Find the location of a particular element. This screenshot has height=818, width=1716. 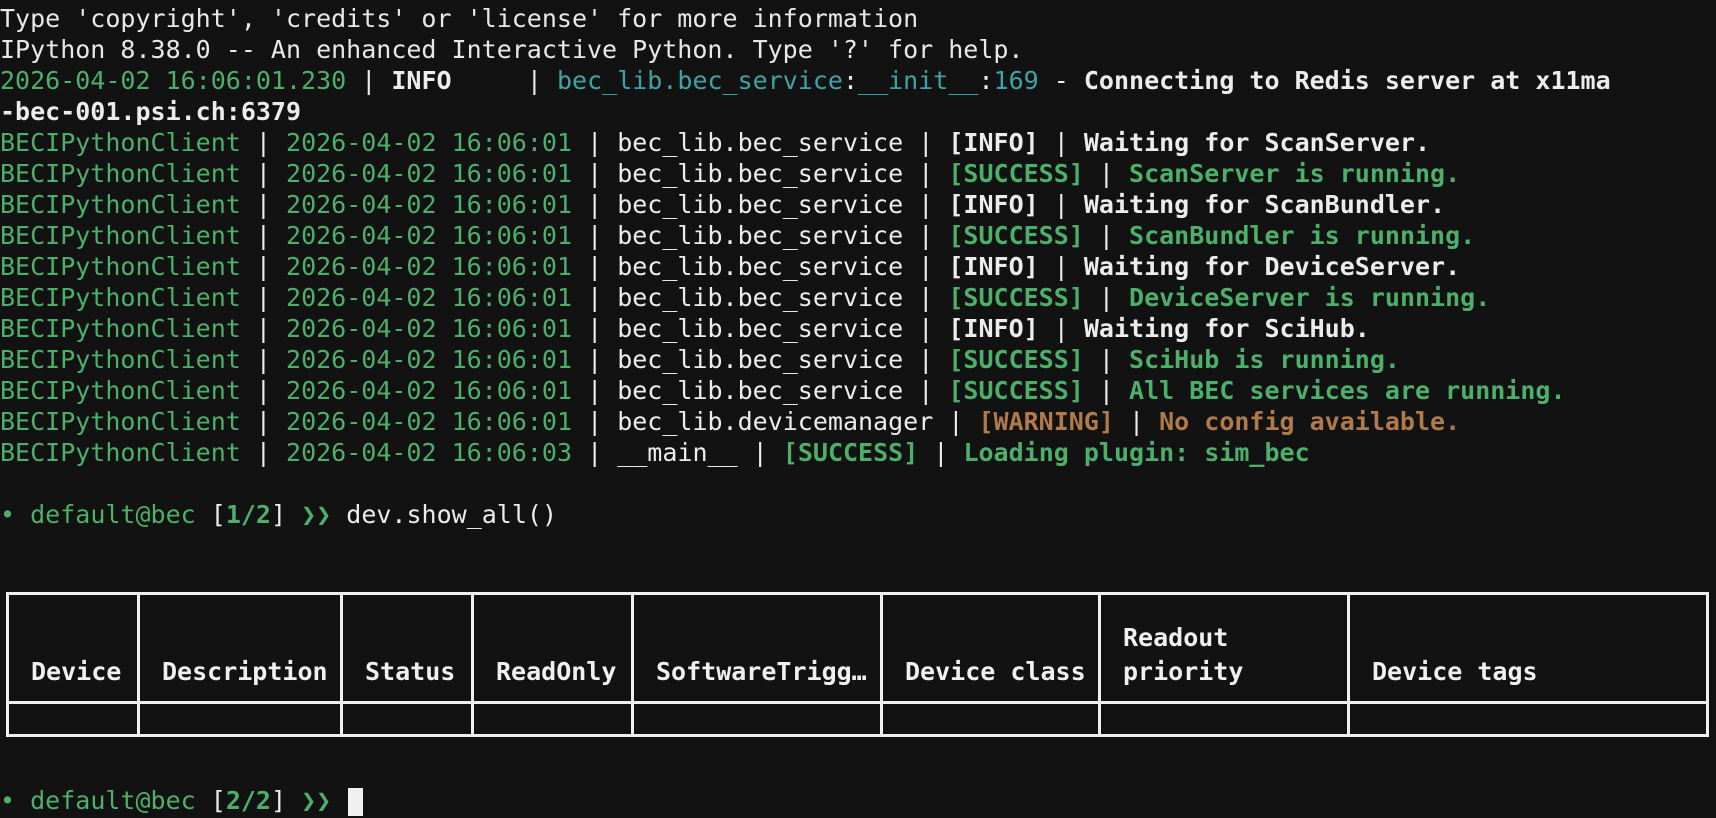

log-message: DeviceServer is running. is located at coordinates (1310, 297).